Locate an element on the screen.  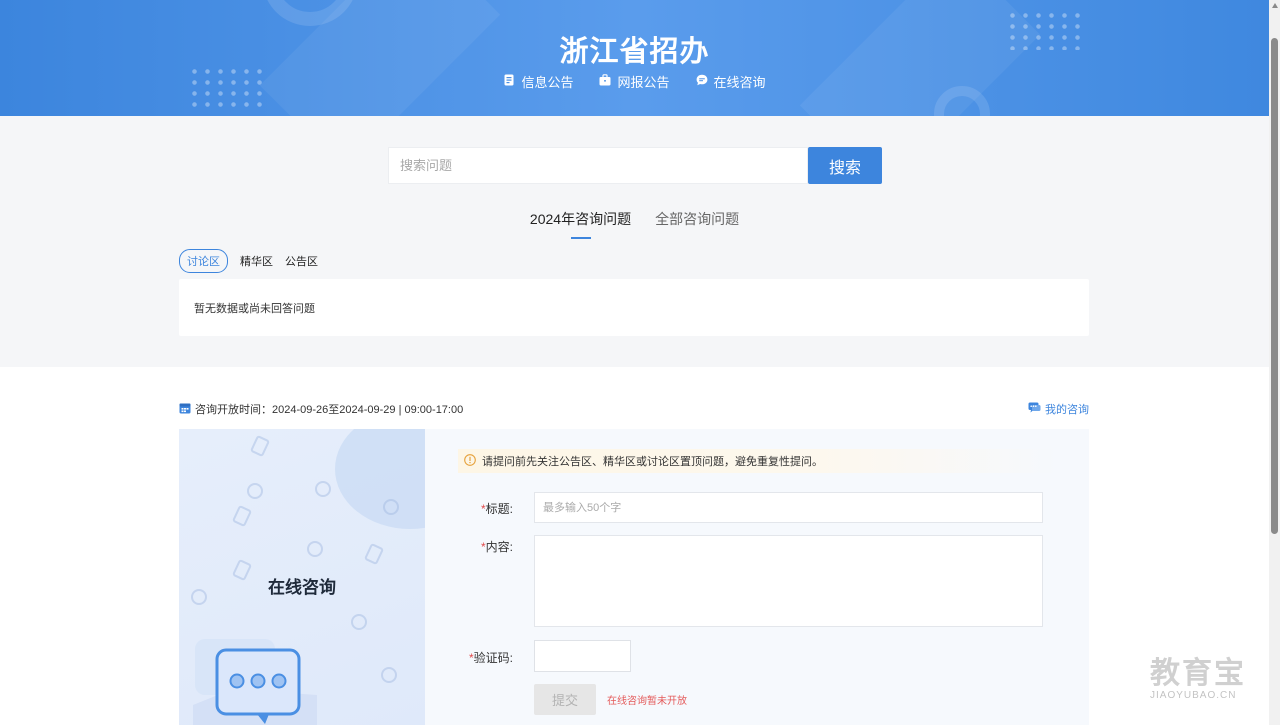
my-consult-link: 我的咨询 is located at coordinates (1058, 409).